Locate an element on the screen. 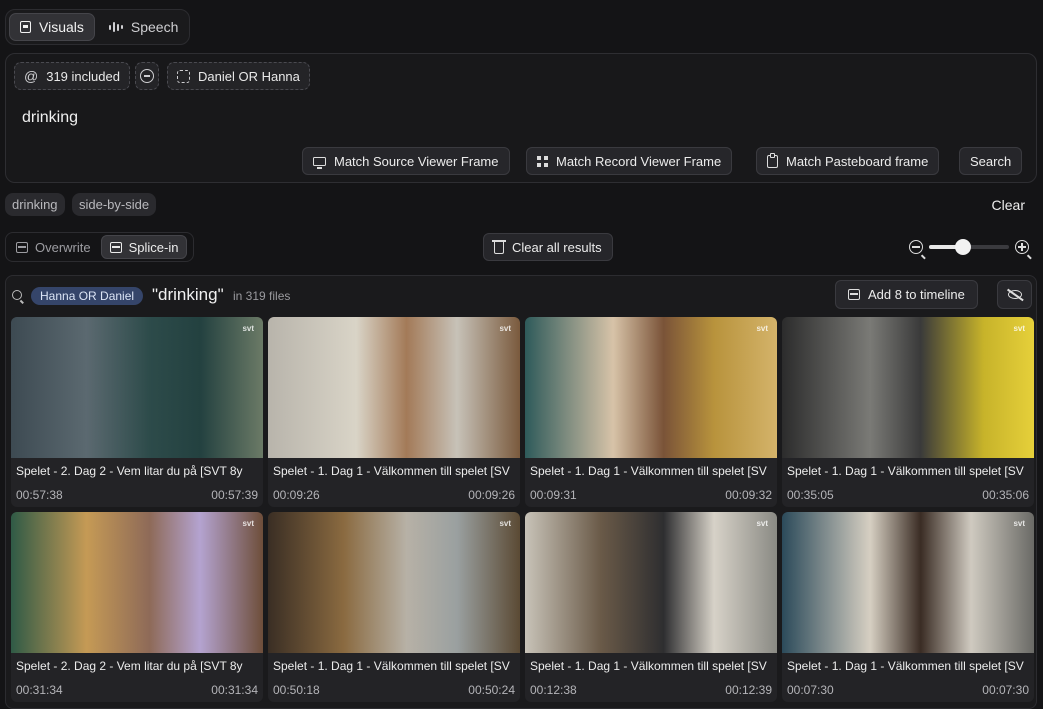 Image resolution: width=1043 pixels, height=709 pixels. zoom-slider is located at coordinates (969, 247).